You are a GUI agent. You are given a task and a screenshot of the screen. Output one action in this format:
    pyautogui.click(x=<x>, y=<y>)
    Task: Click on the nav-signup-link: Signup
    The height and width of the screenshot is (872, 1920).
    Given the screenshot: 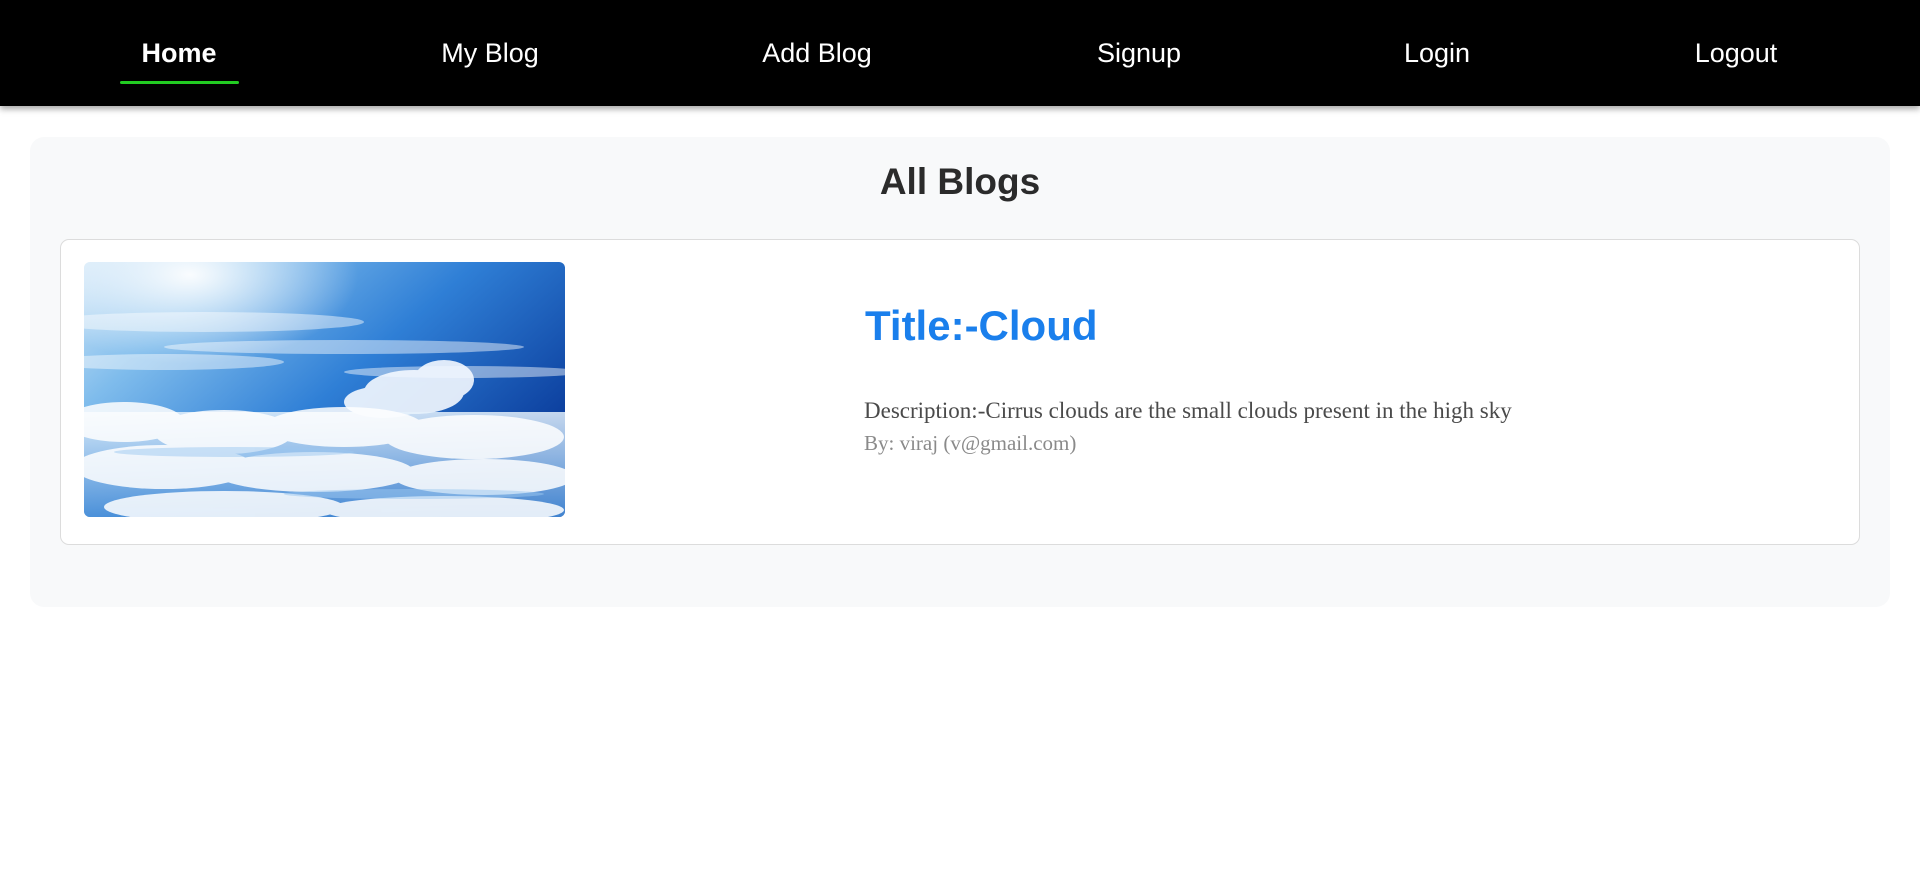 What is the action you would take?
    pyautogui.click(x=1139, y=53)
    